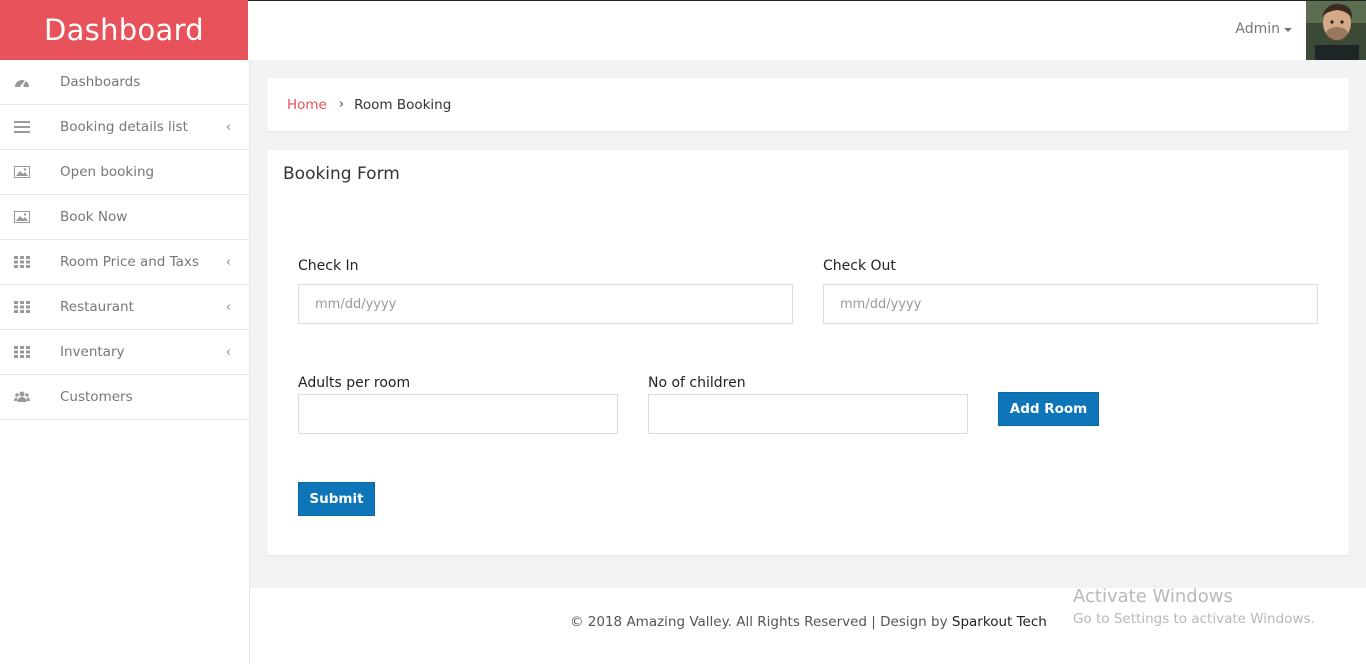 This screenshot has width=1366, height=664. I want to click on sidebar-item-book-now: Book Now, so click(124, 217).